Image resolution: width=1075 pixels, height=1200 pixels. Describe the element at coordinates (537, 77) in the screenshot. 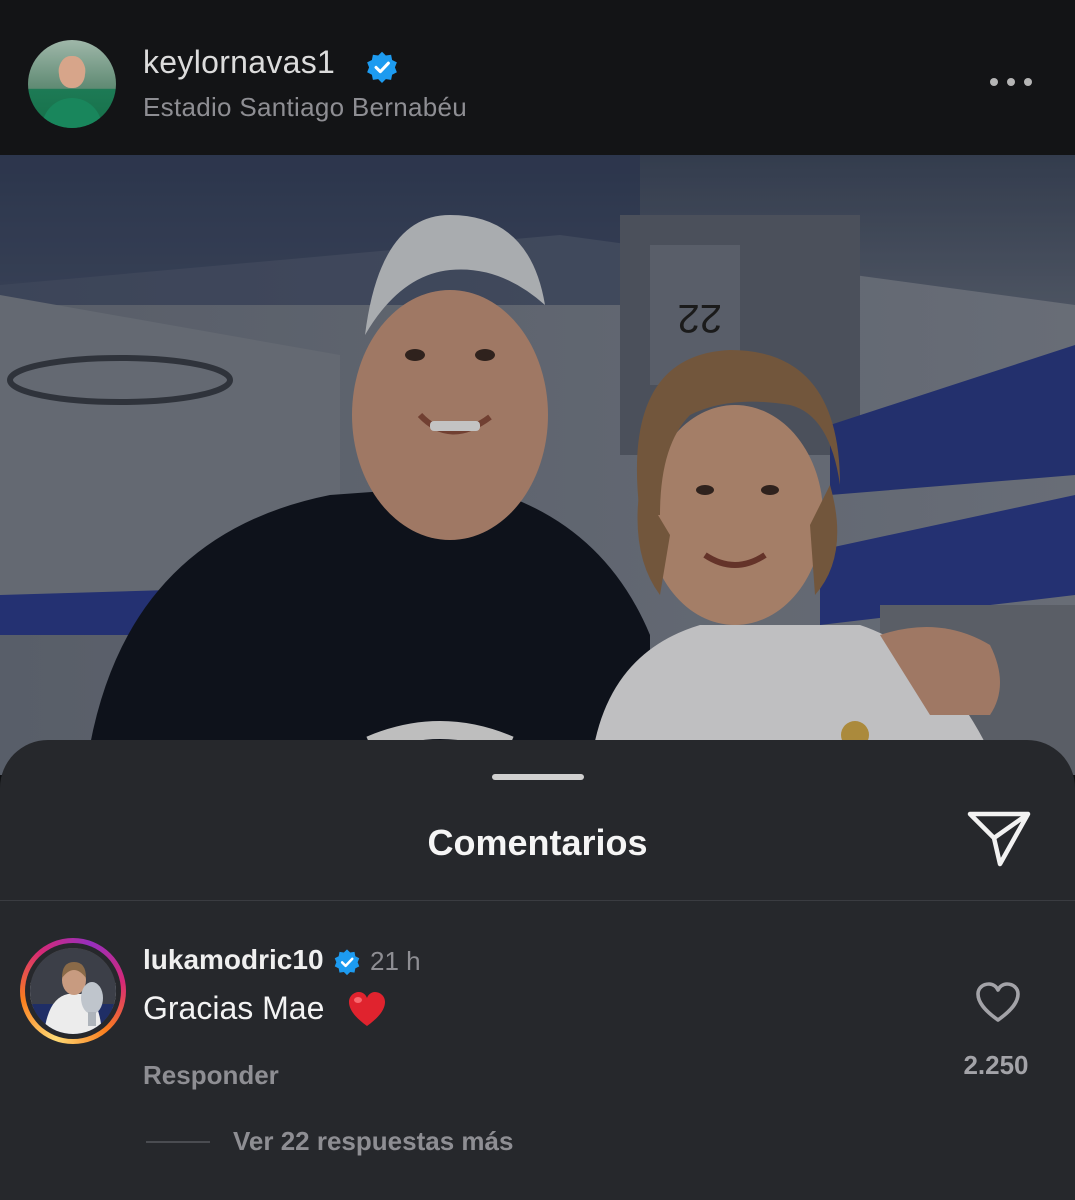

I see `post-header: keylornavas1 Estadio Santiago Bernabéu` at that location.